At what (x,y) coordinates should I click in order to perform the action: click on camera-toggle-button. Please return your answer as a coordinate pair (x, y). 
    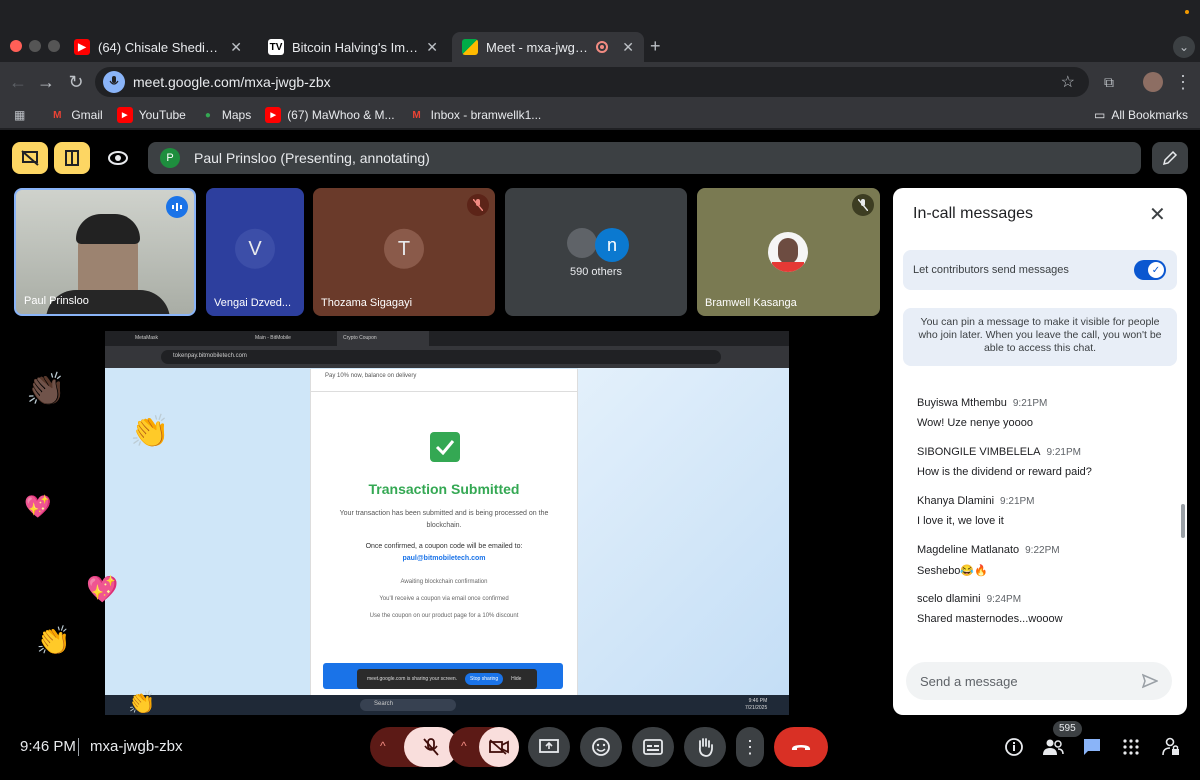
    Looking at the image, I should click on (499, 747).